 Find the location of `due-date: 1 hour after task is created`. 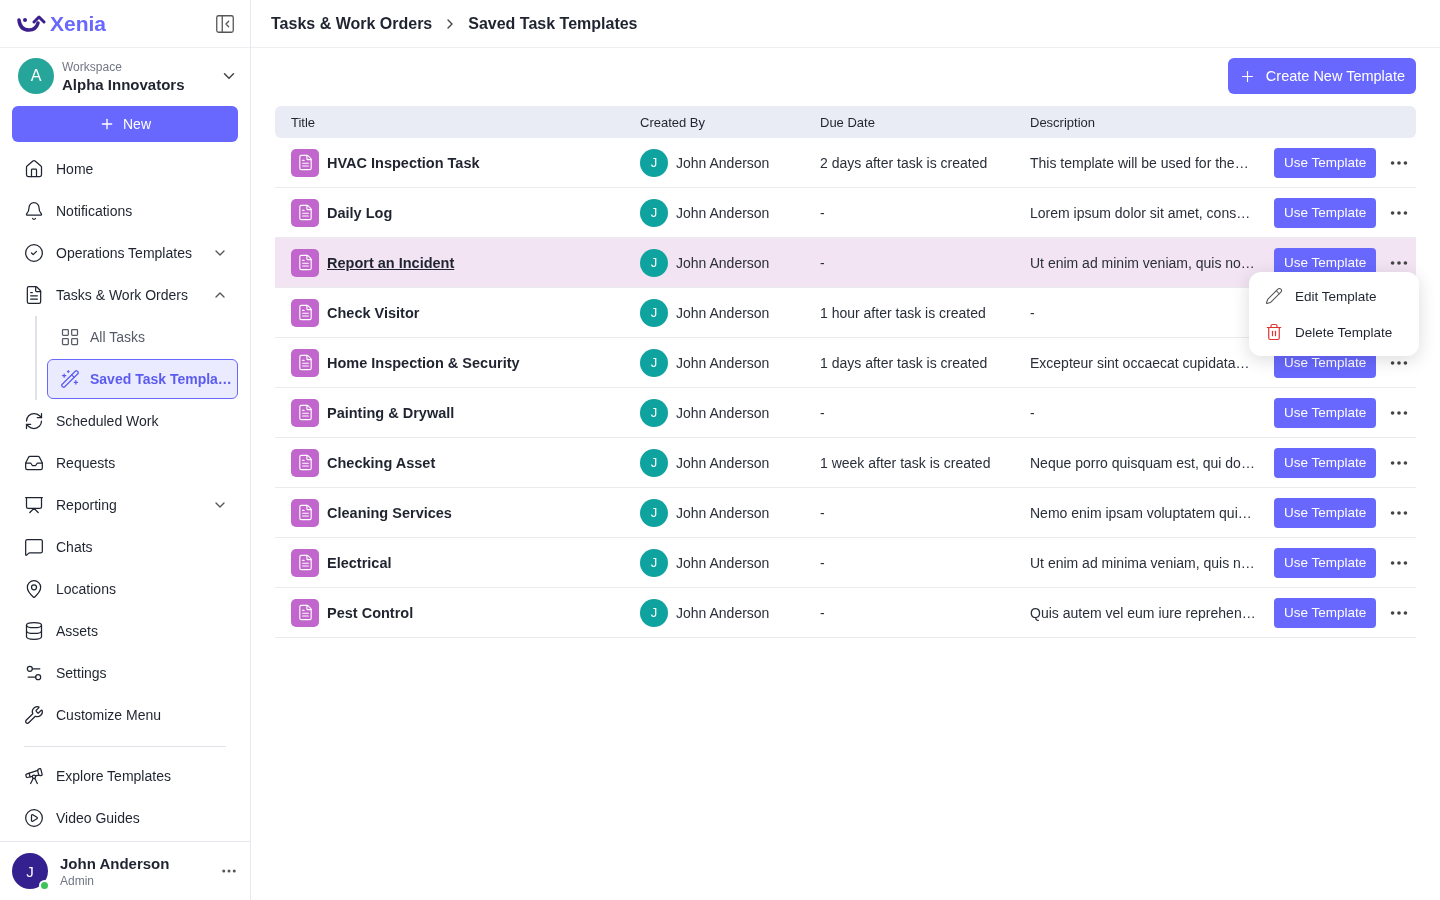

due-date: 1 hour after task is created is located at coordinates (903, 312).